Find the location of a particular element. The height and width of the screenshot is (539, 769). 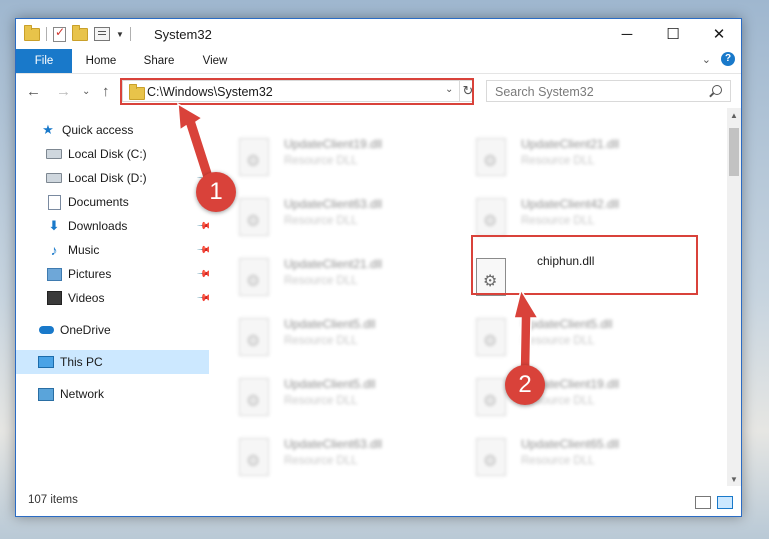

step-1-badge: 1 is located at coordinates (216, 192).